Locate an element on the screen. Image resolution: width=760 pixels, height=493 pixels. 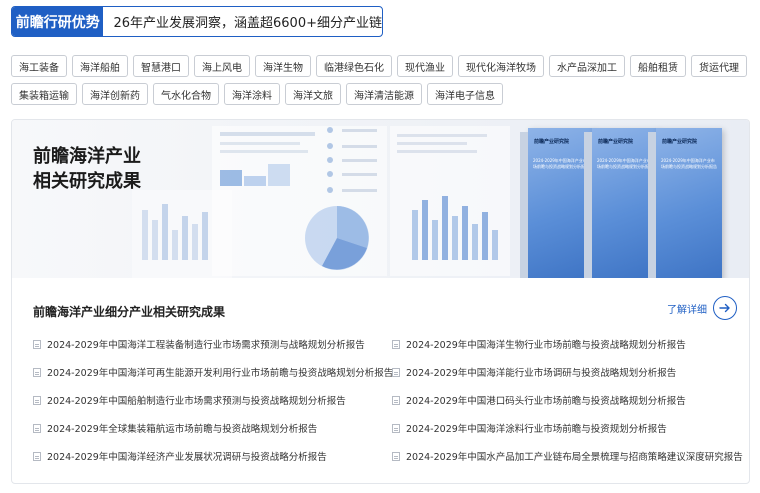
industry-tag: 海洋涂料 is located at coordinates (252, 94).